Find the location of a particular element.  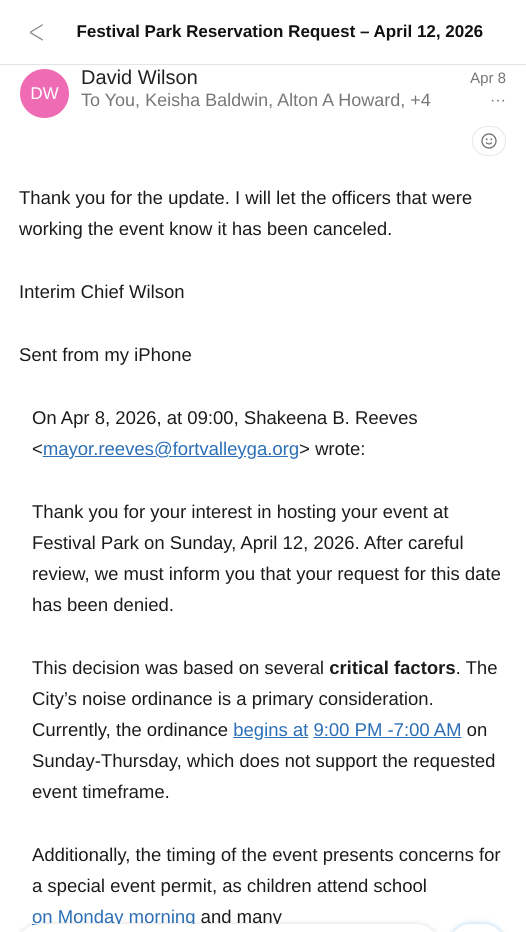

email-link: 9:00 PM -7:00 AM is located at coordinates (387, 729).